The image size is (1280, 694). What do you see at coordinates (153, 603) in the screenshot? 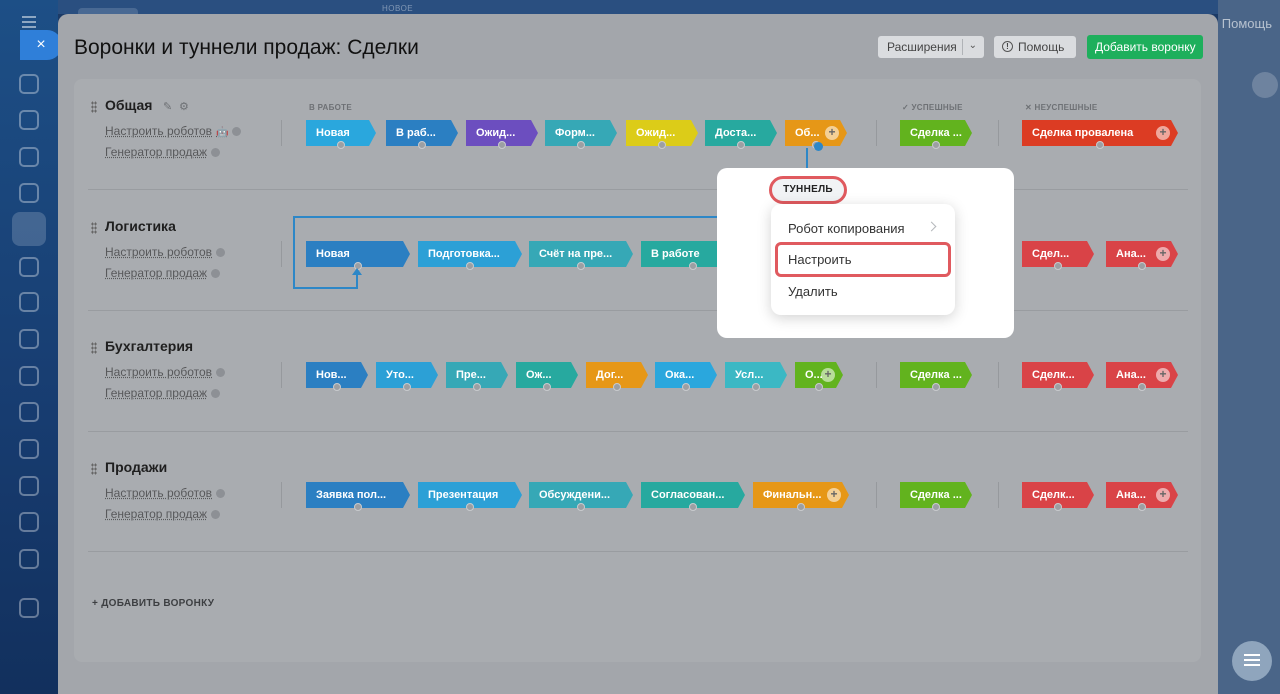
I see `add-funnel-link: + ДОБАВИТЬ ВОРОНКУ` at bounding box center [153, 603].